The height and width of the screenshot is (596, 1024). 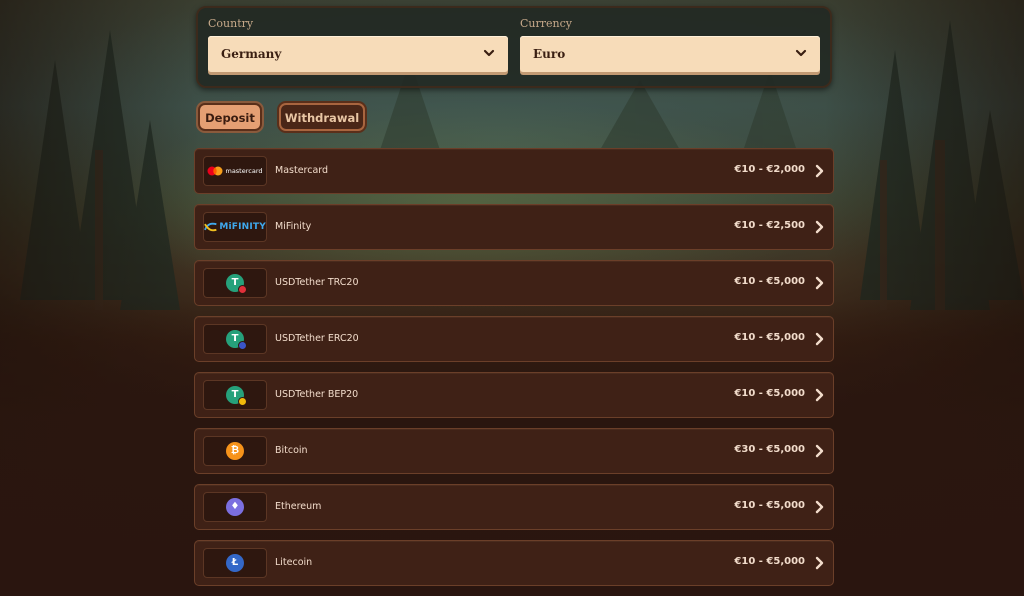 What do you see at coordinates (298, 506) in the screenshot?
I see `method-name: Ethereum` at bounding box center [298, 506].